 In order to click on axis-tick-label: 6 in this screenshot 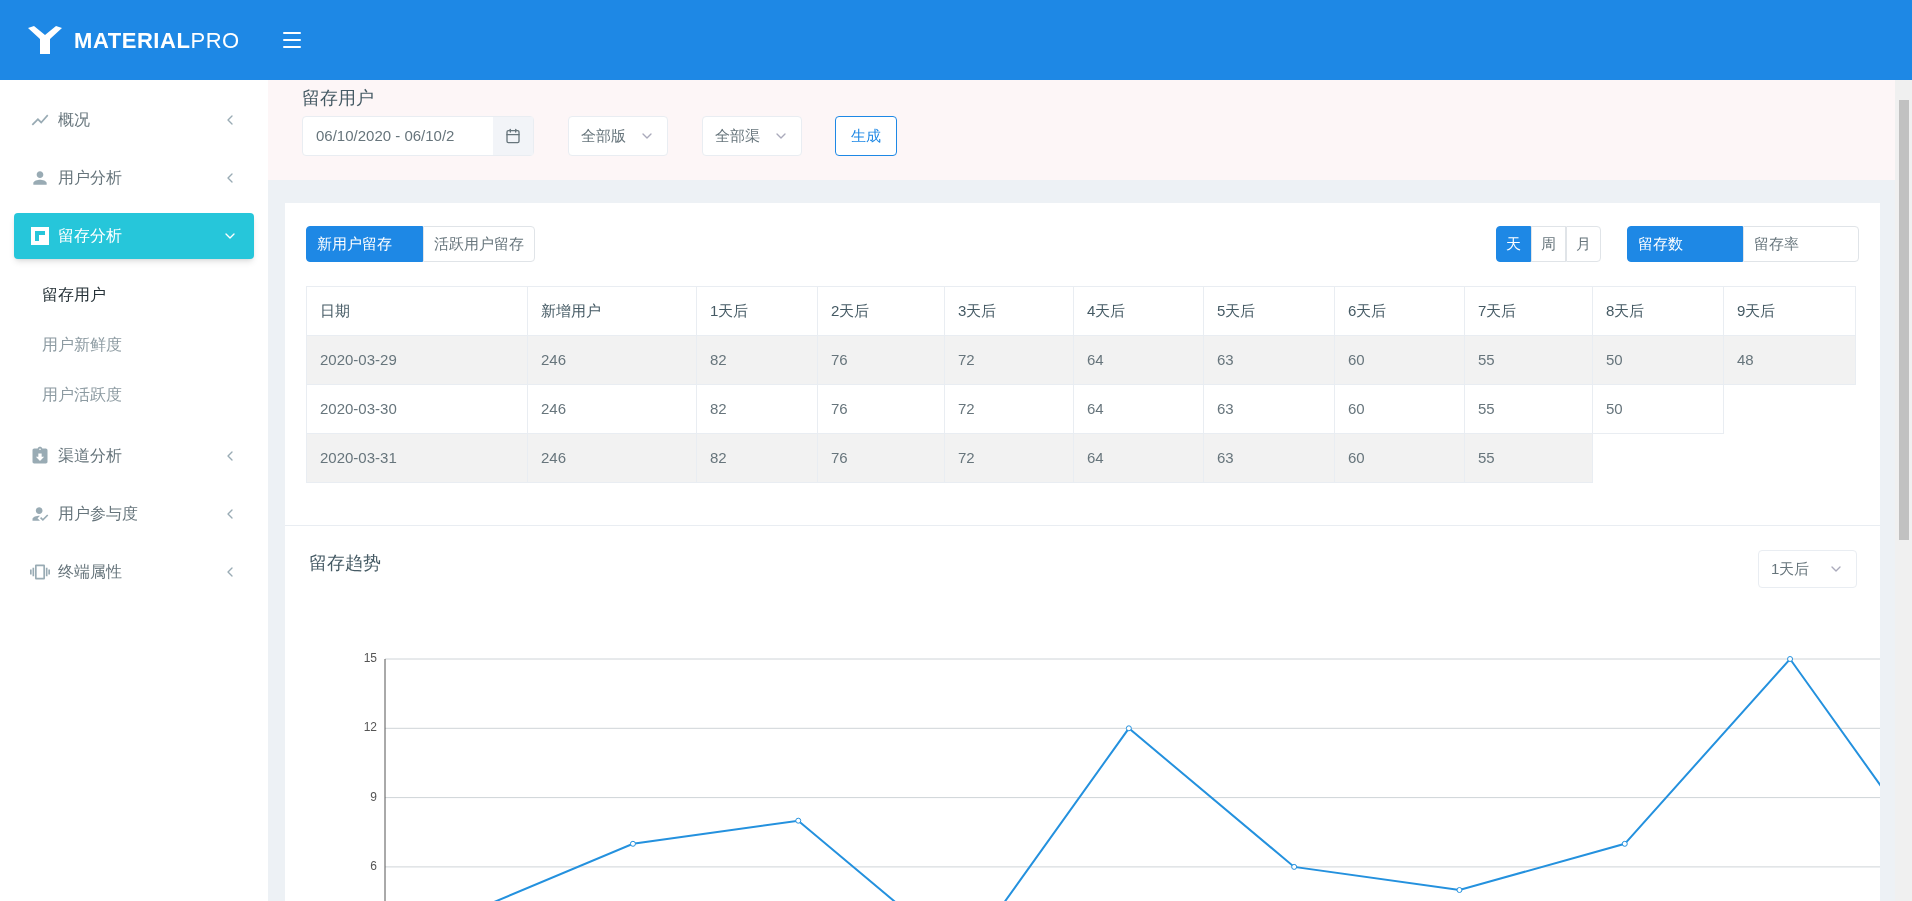, I will do `click(373, 866)`.